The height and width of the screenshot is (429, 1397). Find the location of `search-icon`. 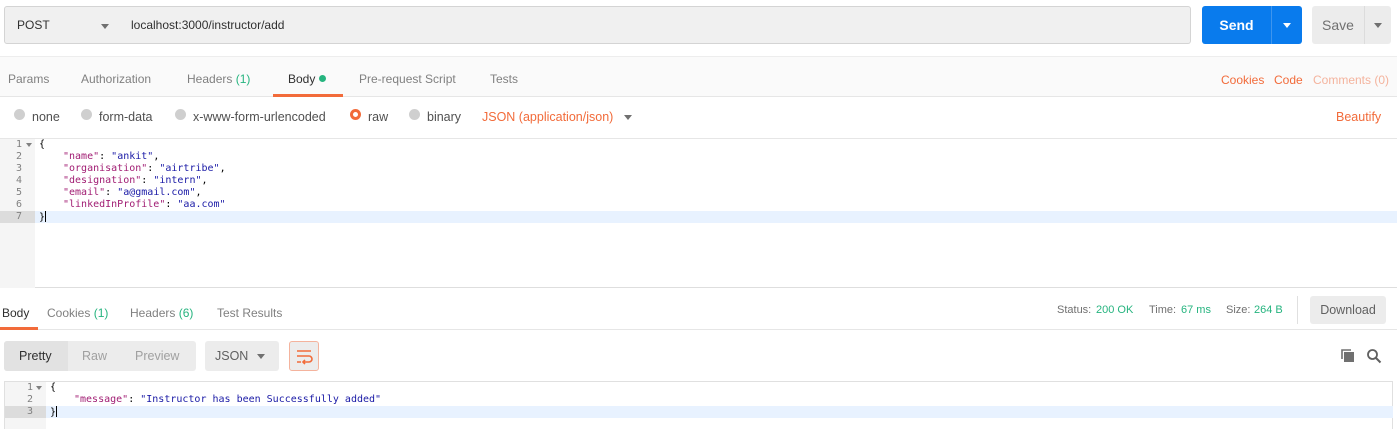

search-icon is located at coordinates (1374, 356).